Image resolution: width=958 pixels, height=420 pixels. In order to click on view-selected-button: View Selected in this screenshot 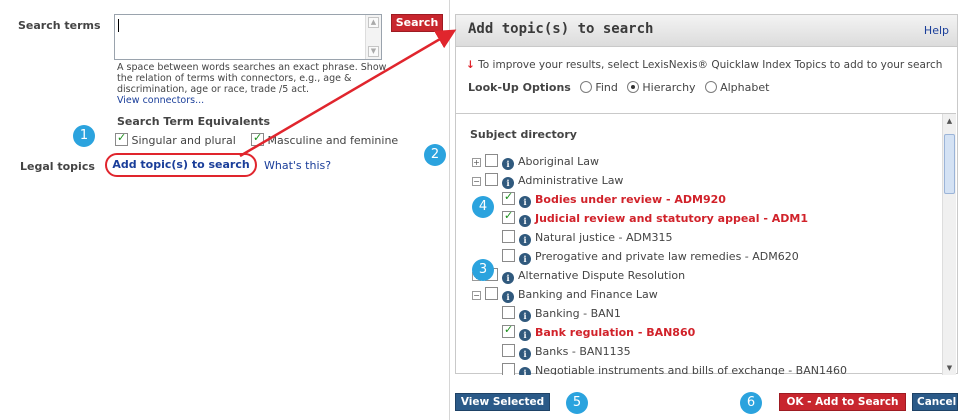, I will do `click(502, 402)`.